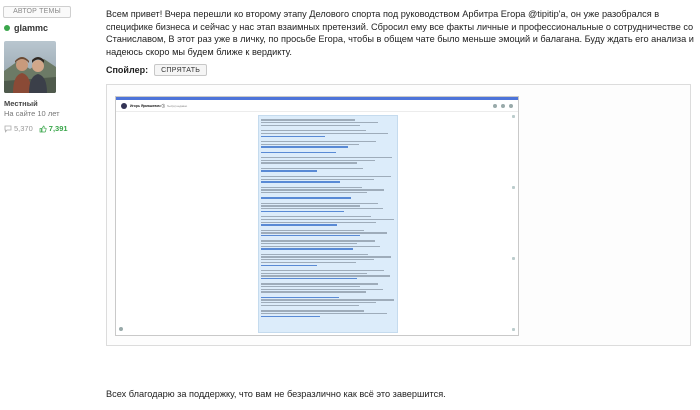 The height and width of the screenshot is (410, 700). I want to click on avatar, so click(30, 67).